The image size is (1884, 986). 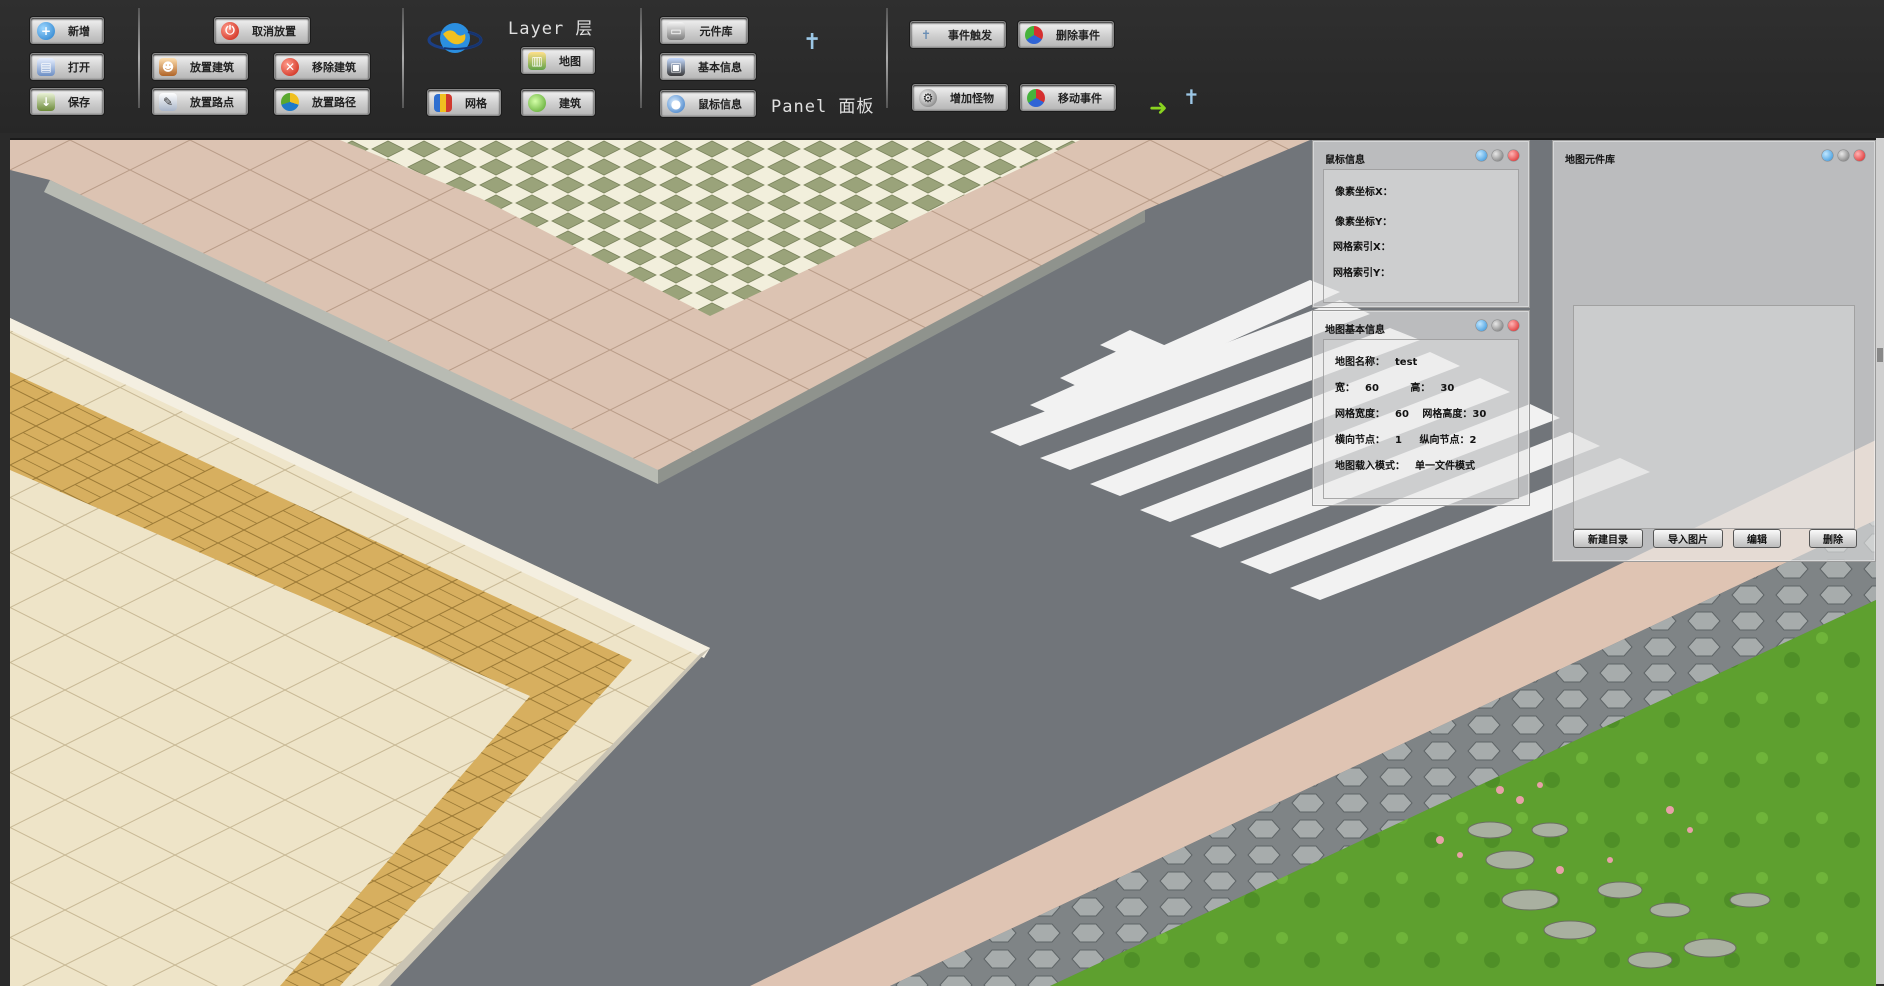 What do you see at coordinates (570, 61) in the screenshot?
I see `layer-map-label: 地图` at bounding box center [570, 61].